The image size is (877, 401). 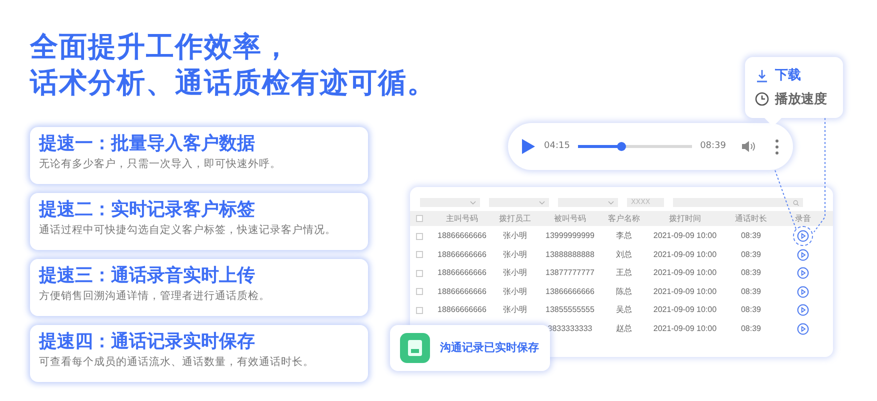 I want to click on column-header: 拨打员工, so click(x=515, y=218).